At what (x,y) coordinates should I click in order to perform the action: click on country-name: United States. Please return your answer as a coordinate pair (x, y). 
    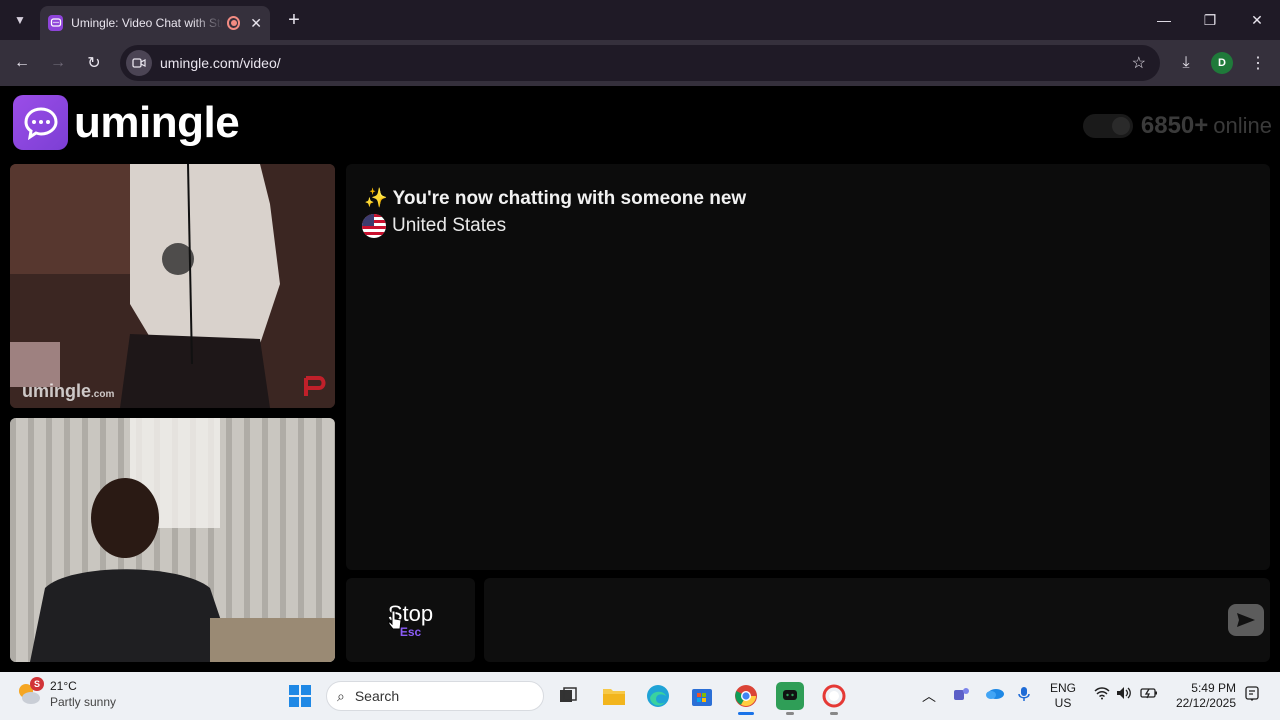
    Looking at the image, I should click on (449, 225).